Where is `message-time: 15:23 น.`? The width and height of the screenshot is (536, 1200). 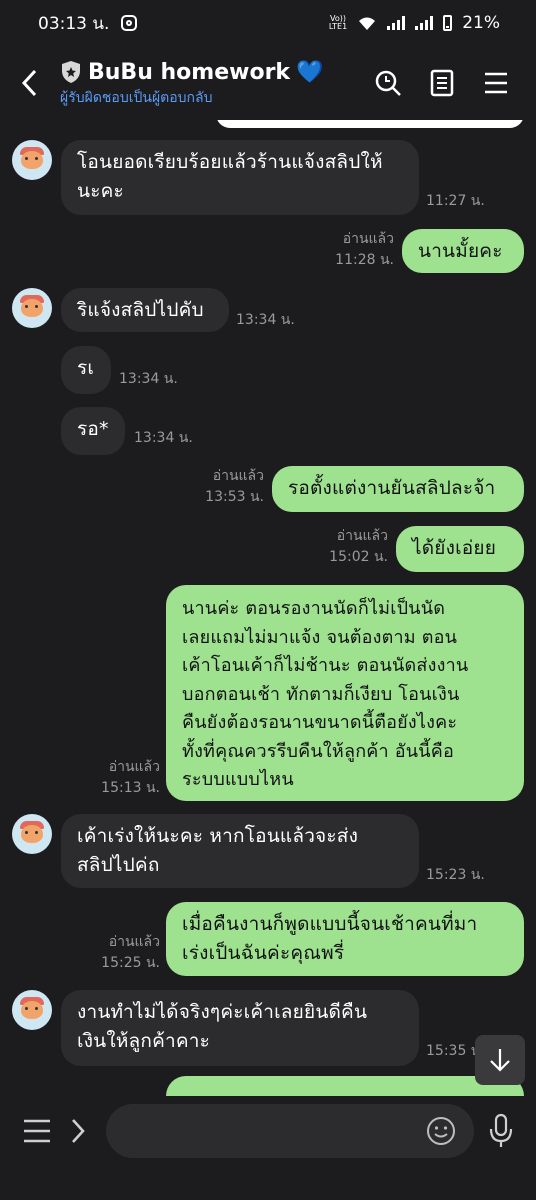 message-time: 15:23 น. is located at coordinates (455, 875).